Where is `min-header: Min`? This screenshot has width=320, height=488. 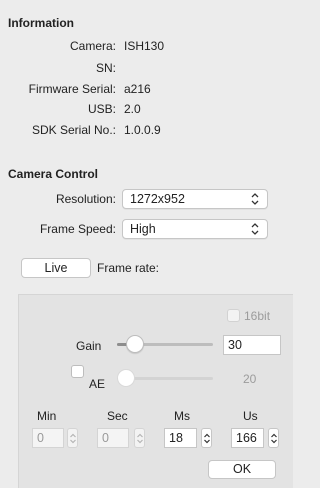 min-header: Min is located at coordinates (47, 416).